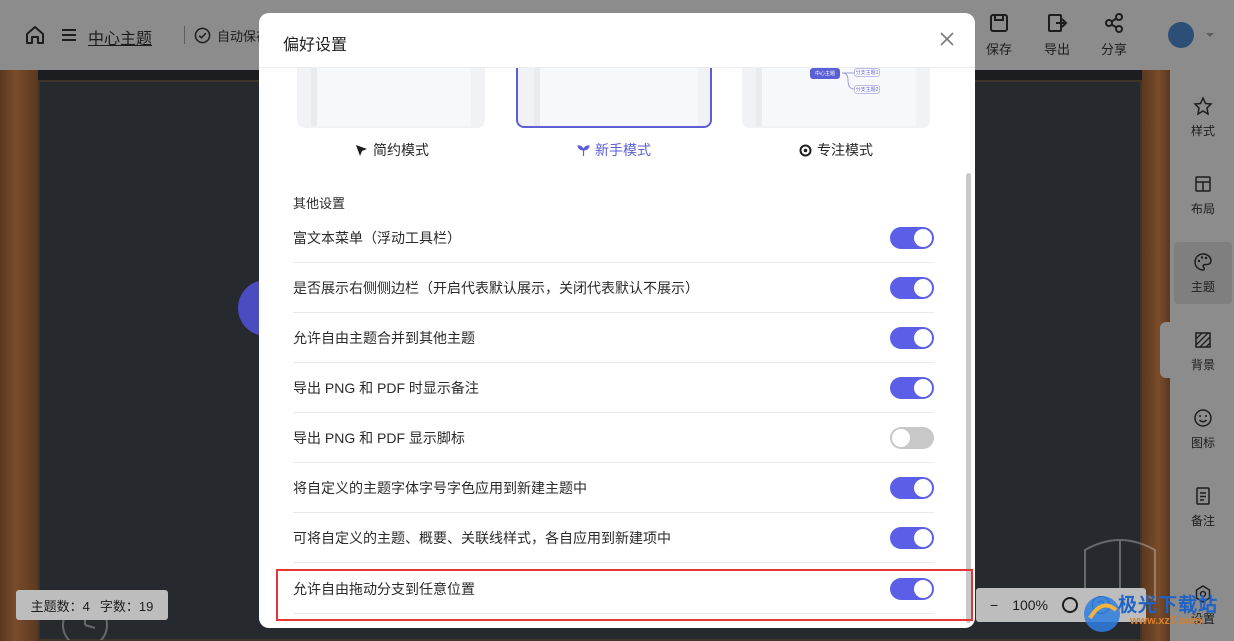 This screenshot has width=1234, height=641. I want to click on sidebar-item-label: 背景, so click(1202, 364).